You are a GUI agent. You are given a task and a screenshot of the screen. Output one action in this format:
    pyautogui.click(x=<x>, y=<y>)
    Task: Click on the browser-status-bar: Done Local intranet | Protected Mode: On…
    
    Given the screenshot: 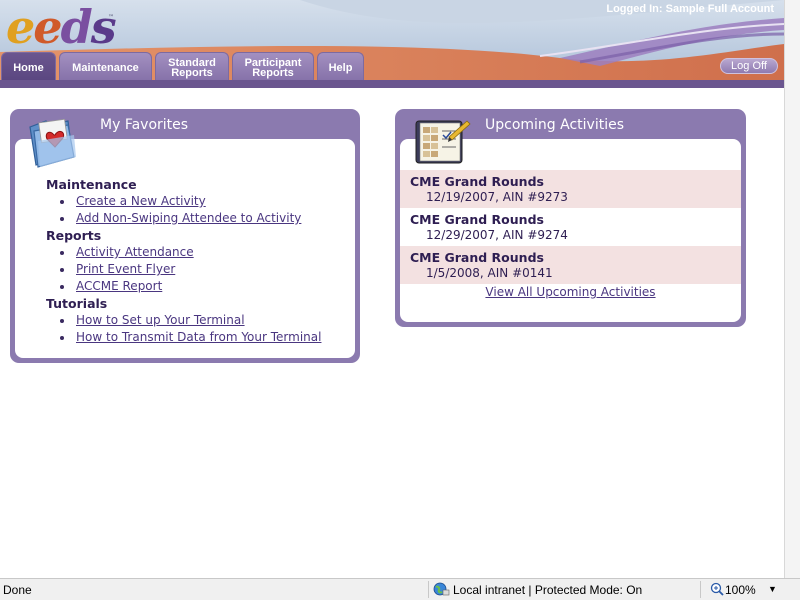 What is the action you would take?
    pyautogui.click(x=400, y=589)
    